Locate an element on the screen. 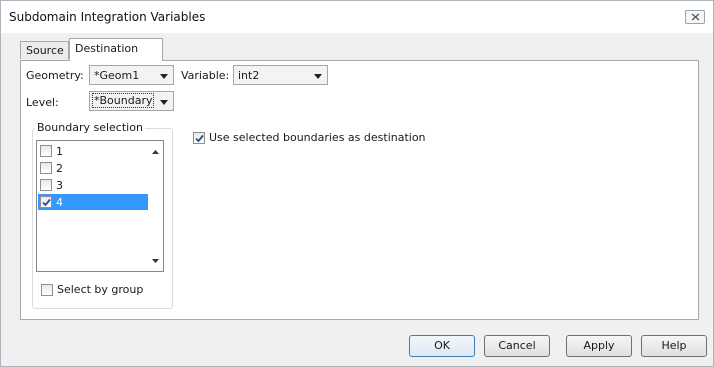 Image resolution: width=714 pixels, height=367 pixels. cancel-button-label: Cancel is located at coordinates (517, 345).